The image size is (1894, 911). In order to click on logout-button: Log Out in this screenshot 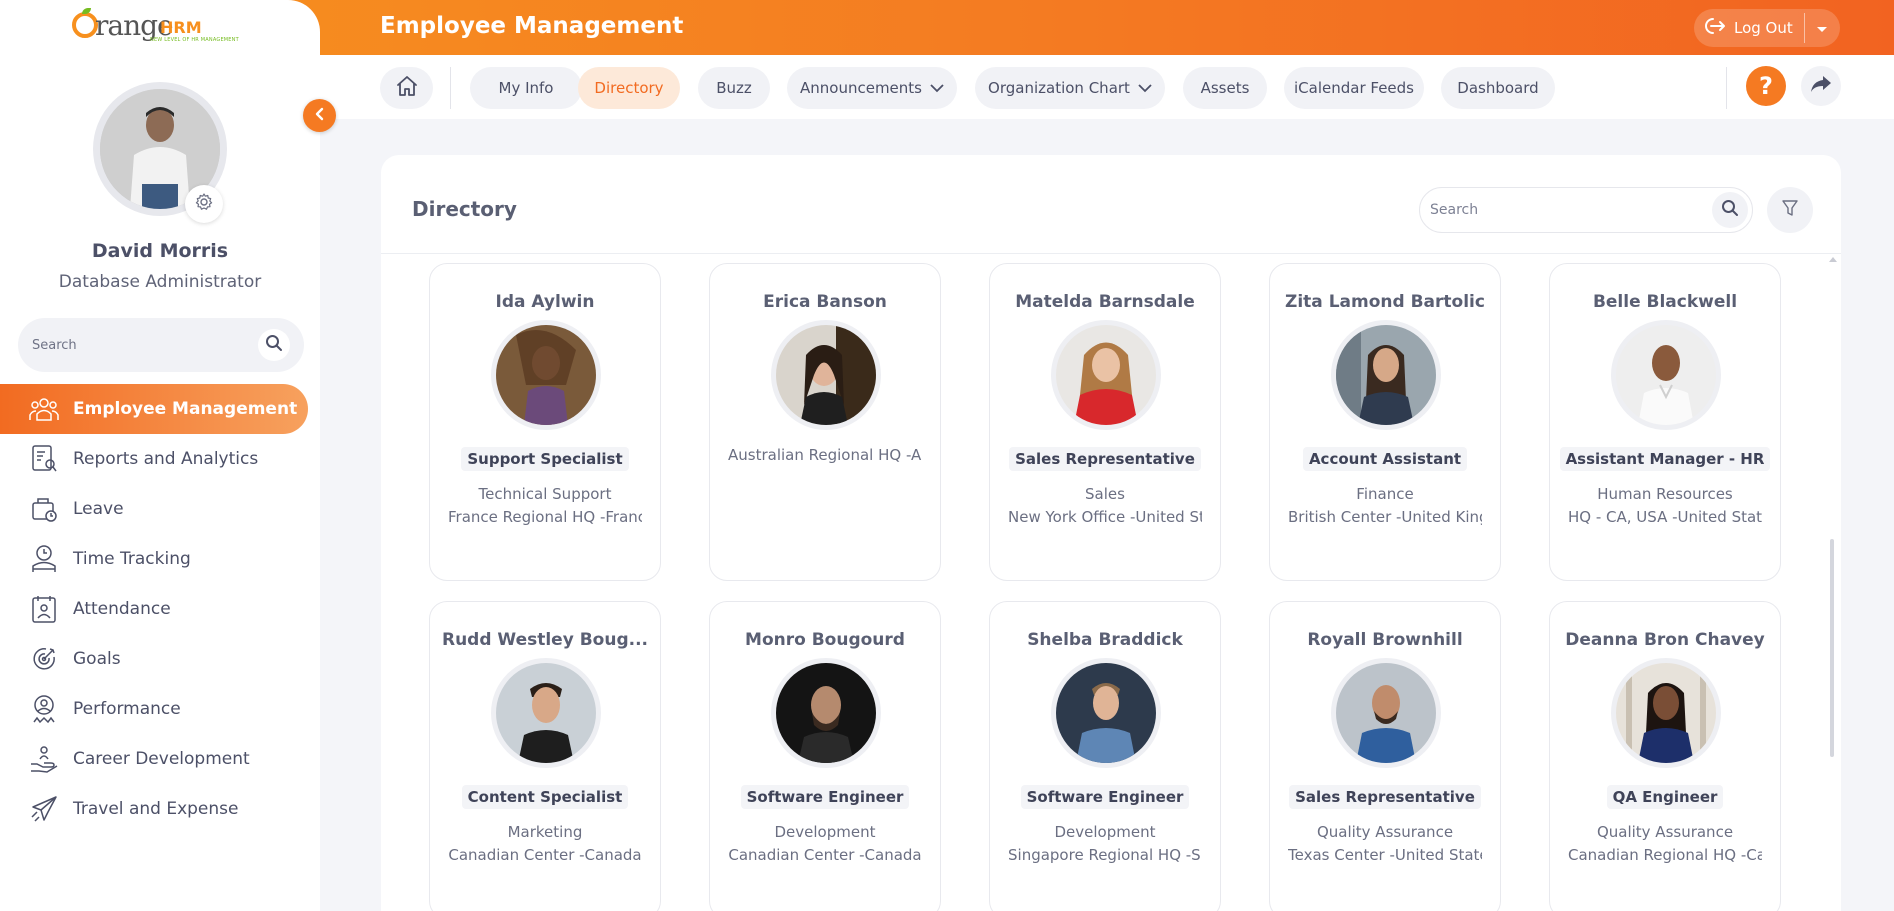, I will do `click(1749, 28)`.